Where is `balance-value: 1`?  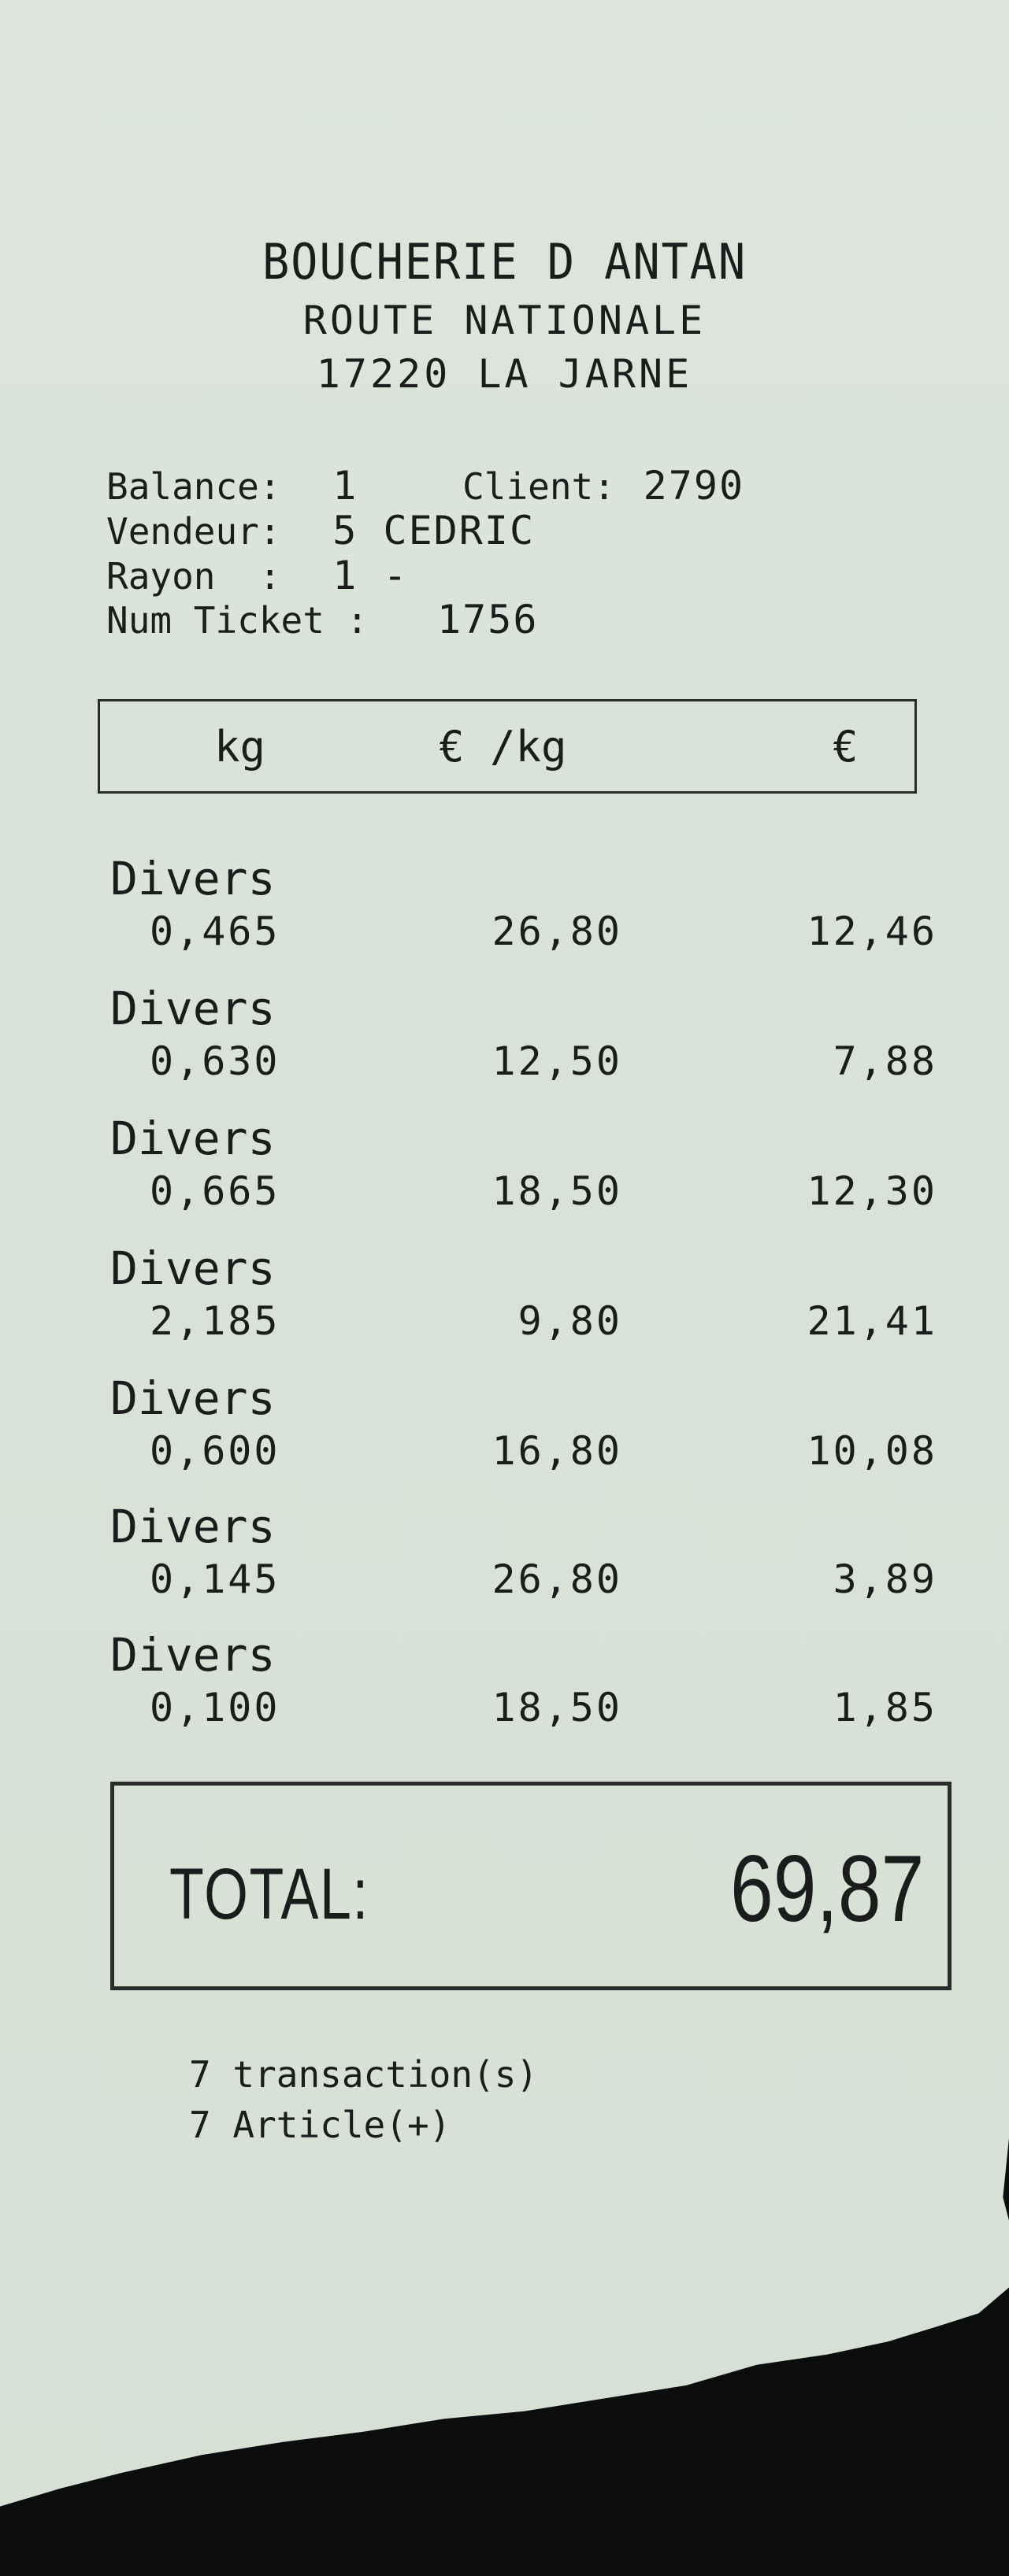
balance-value: 1 is located at coordinates (345, 486).